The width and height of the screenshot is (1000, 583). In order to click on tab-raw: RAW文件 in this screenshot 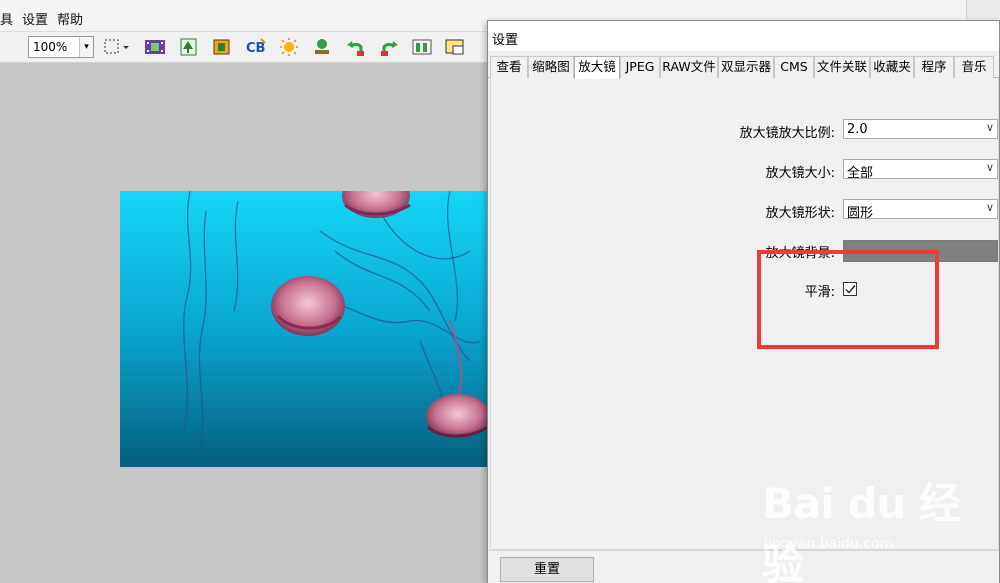, I will do `click(689, 67)`.